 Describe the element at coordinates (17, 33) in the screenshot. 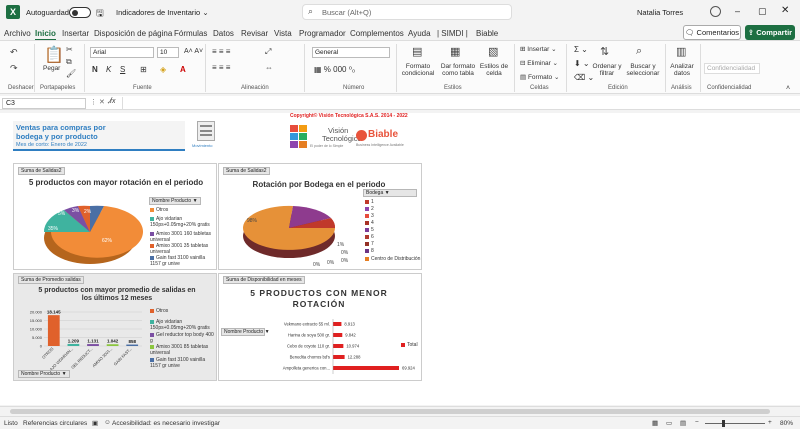

I see `menu-archivo: Archivo` at that location.